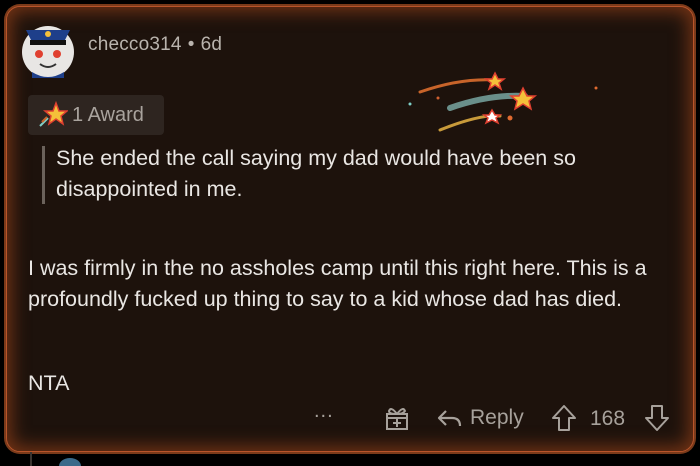 The height and width of the screenshot is (466, 700). What do you see at coordinates (503, 101) in the screenshot?
I see `shooting-stars-icon` at bounding box center [503, 101].